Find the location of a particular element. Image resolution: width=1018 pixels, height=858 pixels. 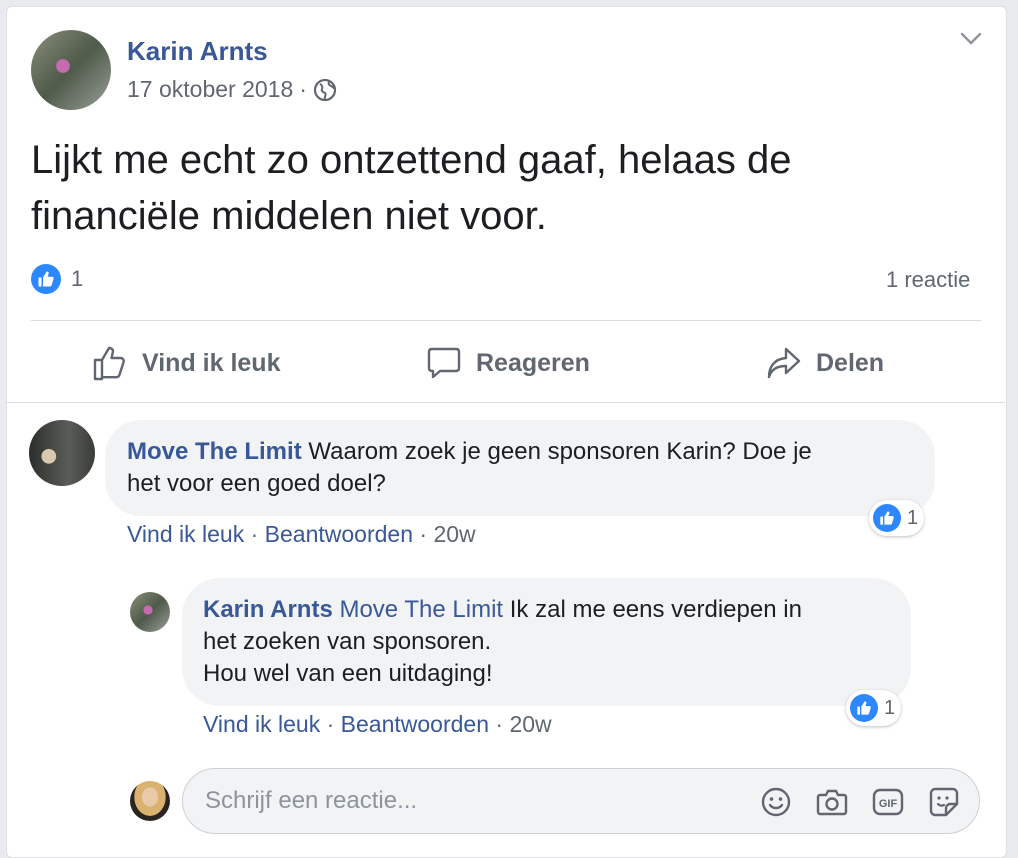

comment-reaction-pill: 1 is located at coordinates (897, 518).